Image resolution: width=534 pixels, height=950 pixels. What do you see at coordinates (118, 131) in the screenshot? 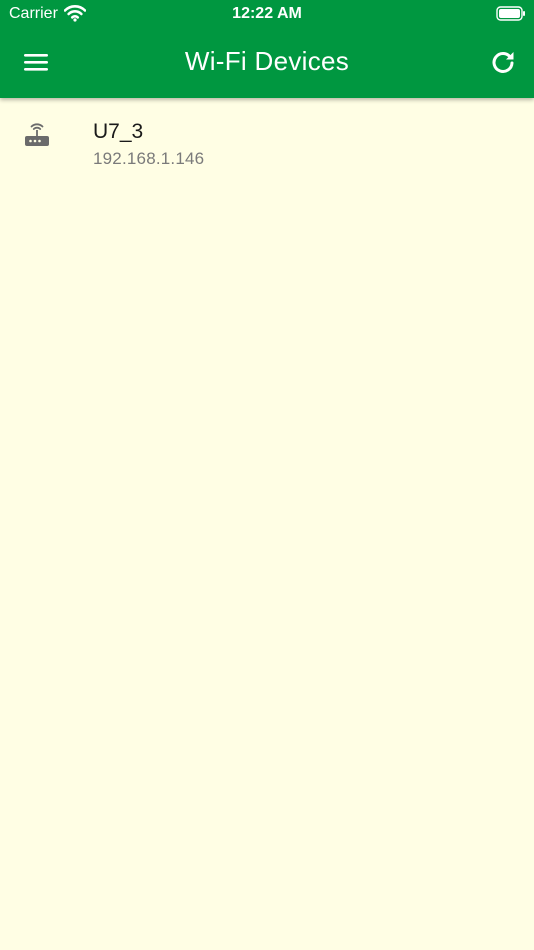
I see `device-name: U7_3` at bounding box center [118, 131].